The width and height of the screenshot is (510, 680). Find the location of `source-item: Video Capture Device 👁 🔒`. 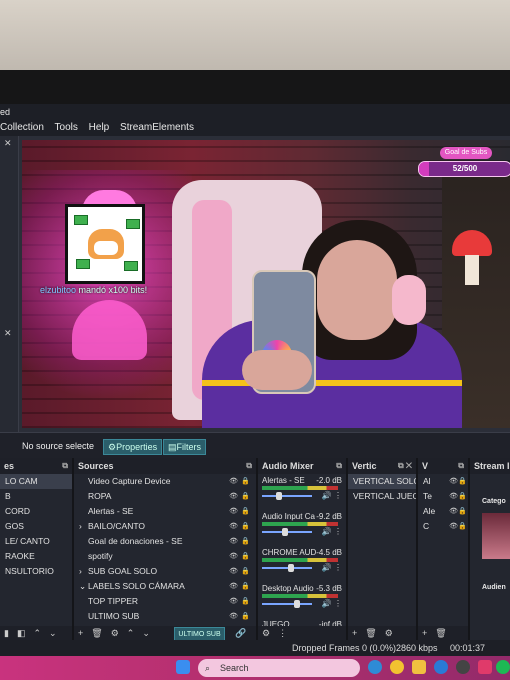

source-item: Video Capture Device 👁 🔒 is located at coordinates (165, 481).